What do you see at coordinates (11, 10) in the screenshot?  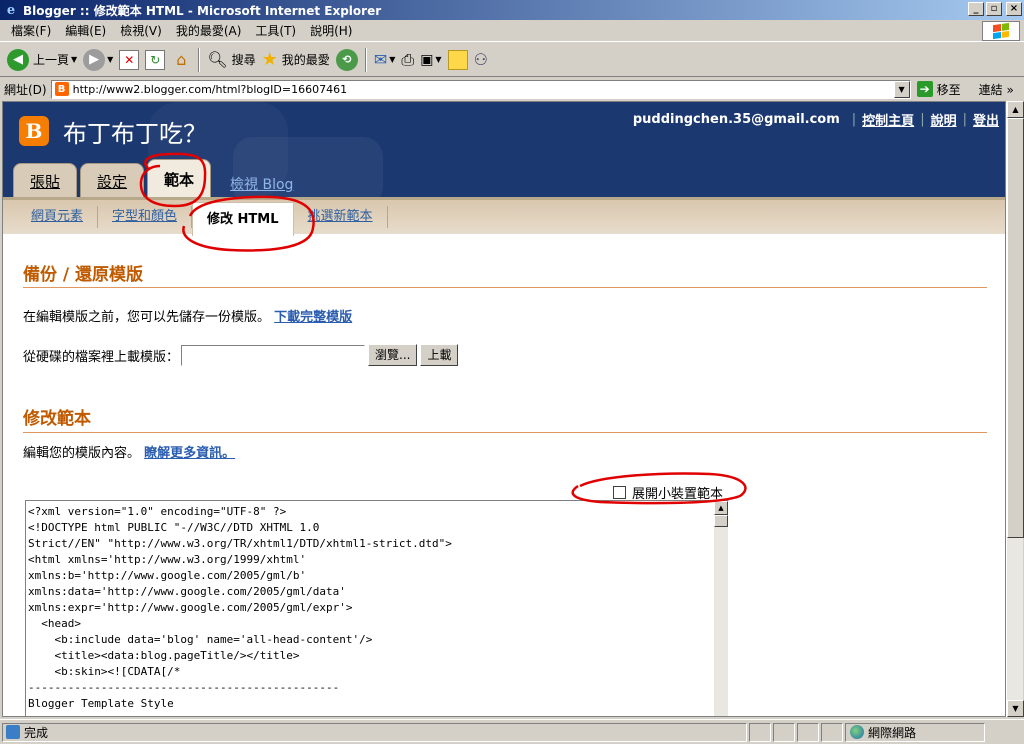 I see `ie-icon: e` at bounding box center [11, 10].